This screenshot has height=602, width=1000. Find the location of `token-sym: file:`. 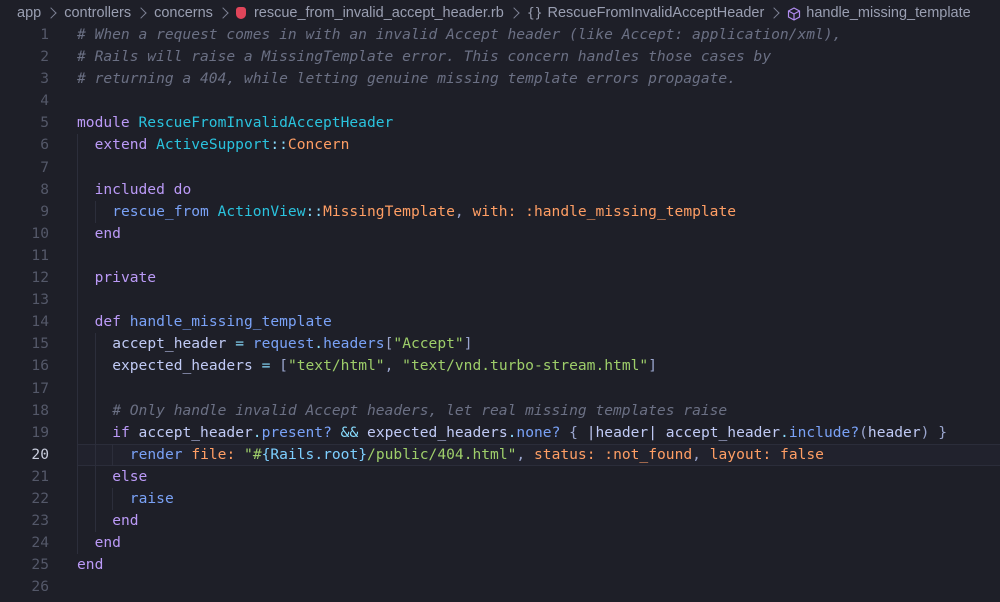

token-sym: file: is located at coordinates (218, 454).